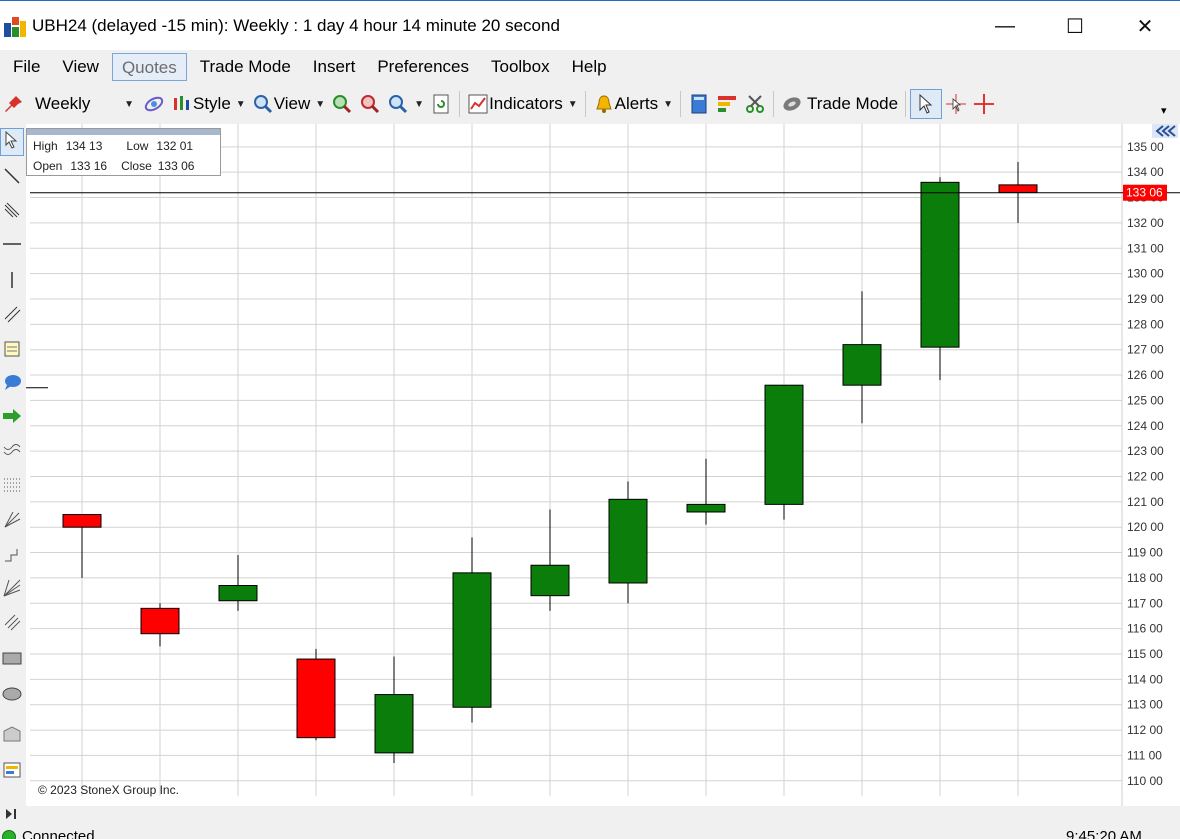 The height and width of the screenshot is (839, 1180). I want to click on zoom-out-button, so click(370, 104).